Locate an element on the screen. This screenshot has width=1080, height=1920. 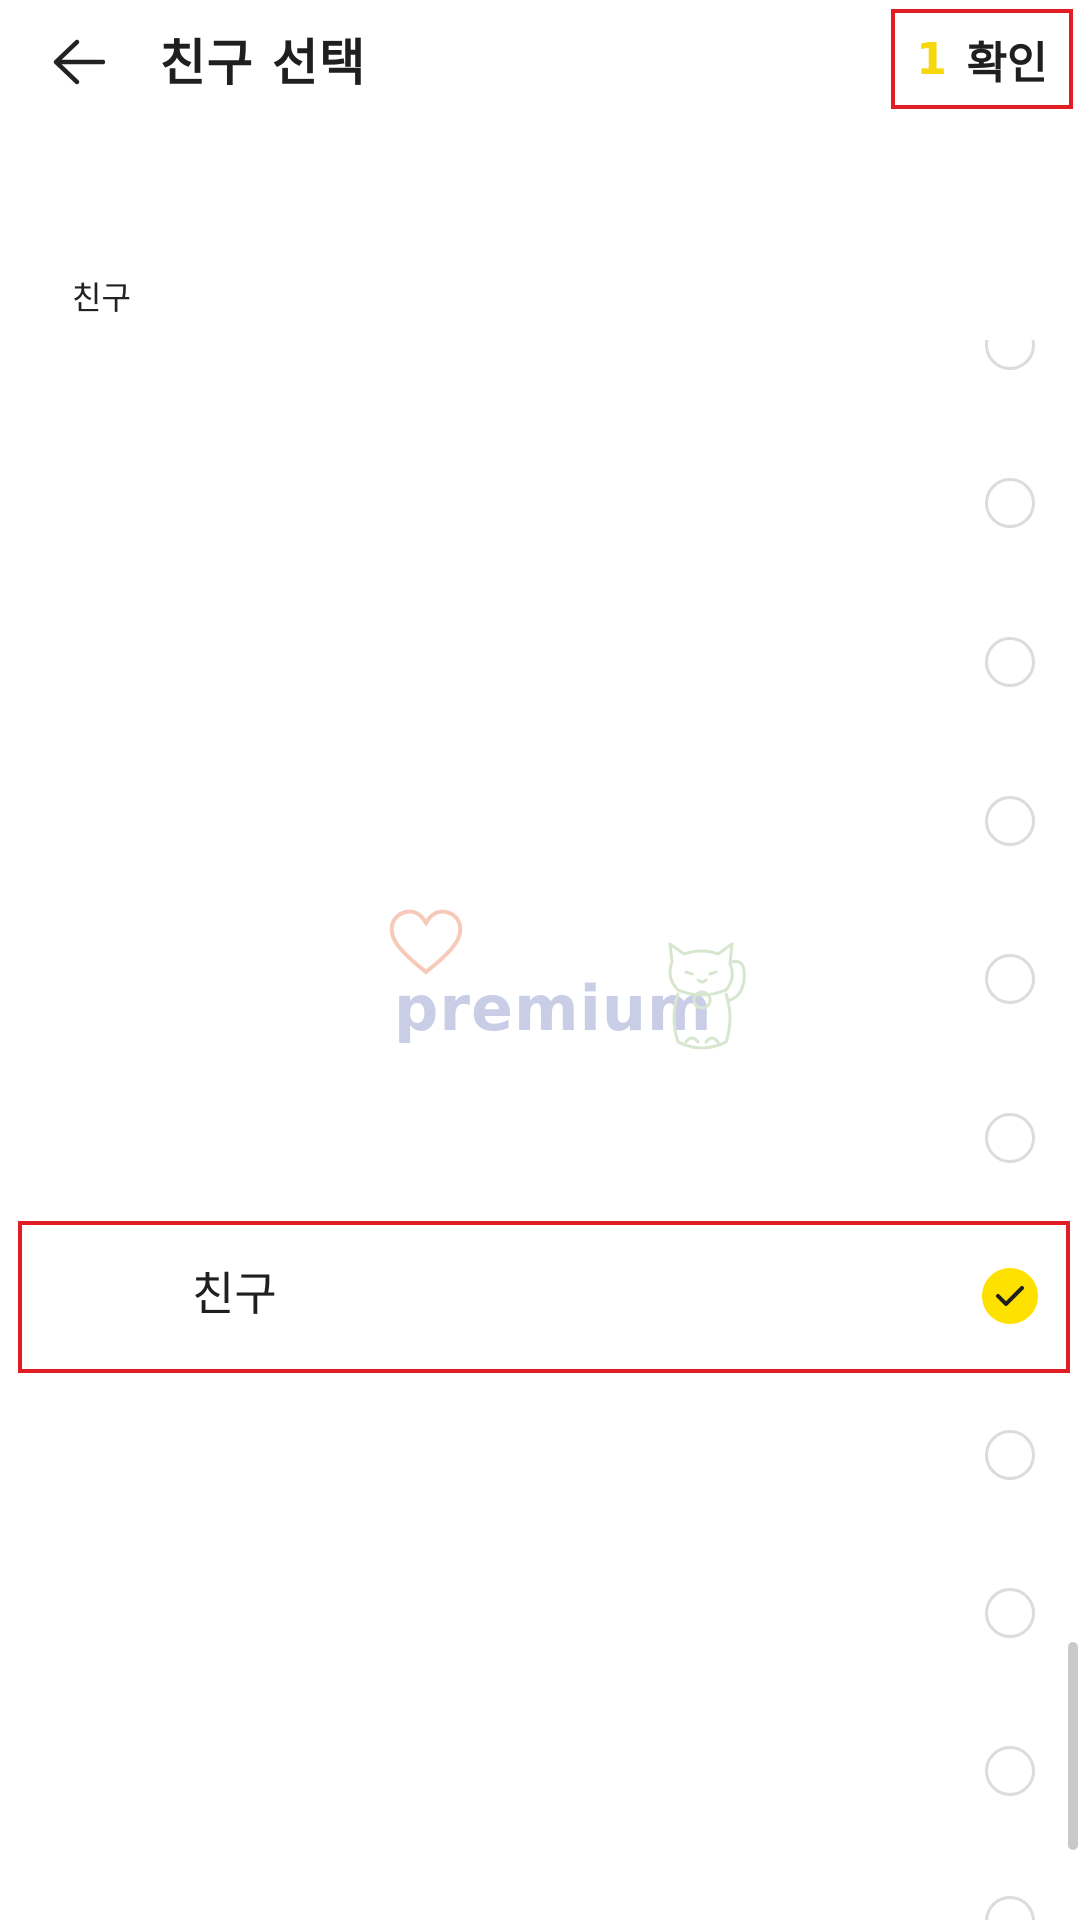
confirm-label: 확인 is located at coordinates (1007, 63).